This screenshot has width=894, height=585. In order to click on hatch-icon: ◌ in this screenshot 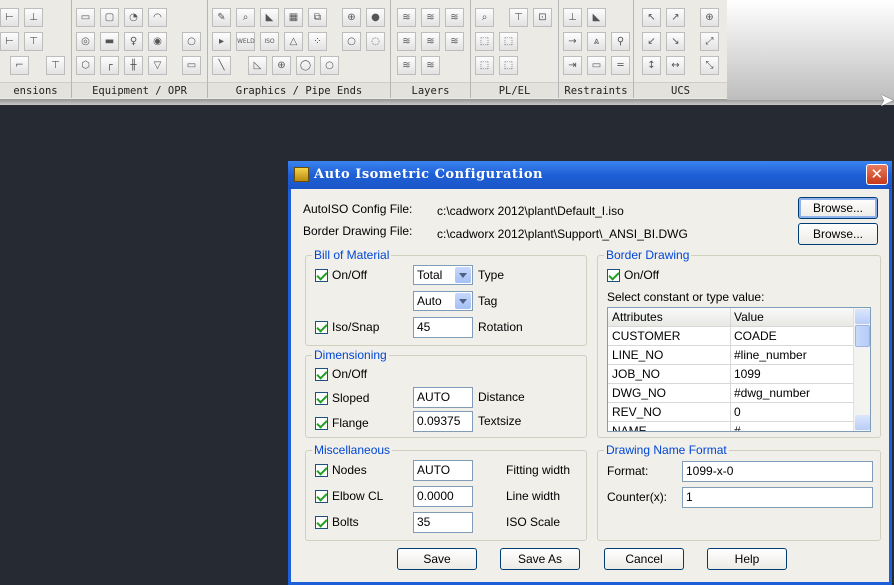, I will do `click(375, 41)`.